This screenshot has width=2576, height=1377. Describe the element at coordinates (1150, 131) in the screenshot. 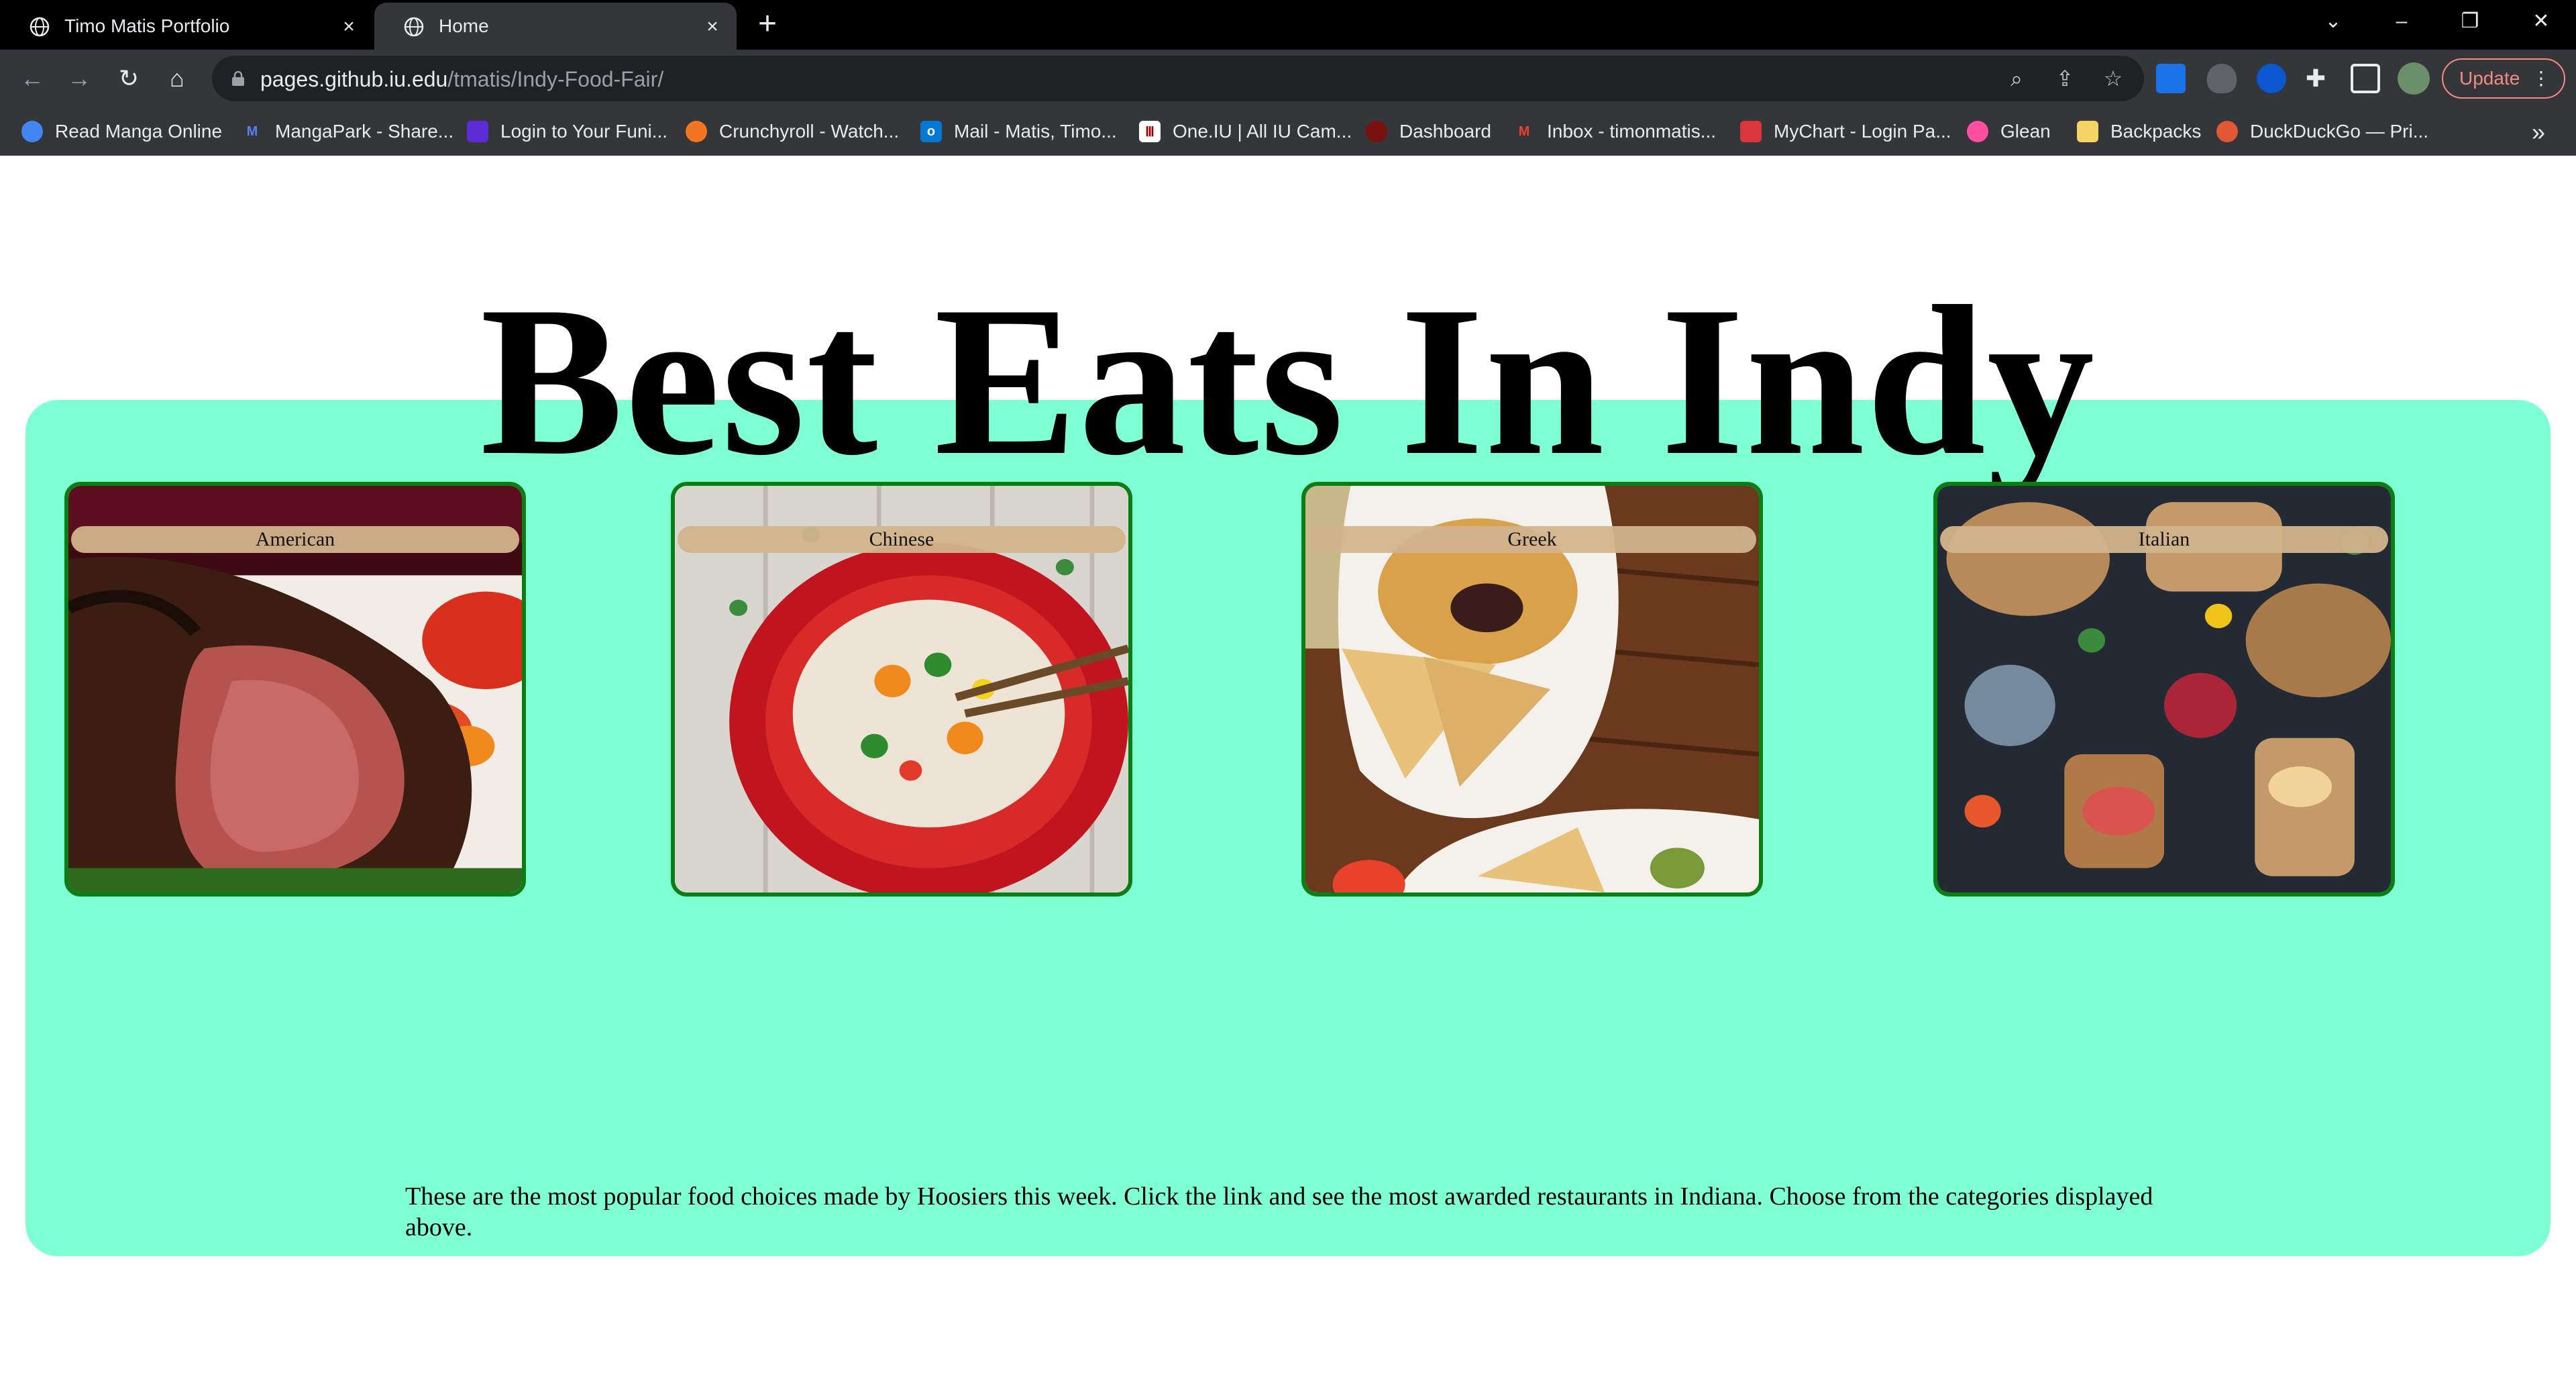

I see `iu-icon: Ⅲ` at that location.